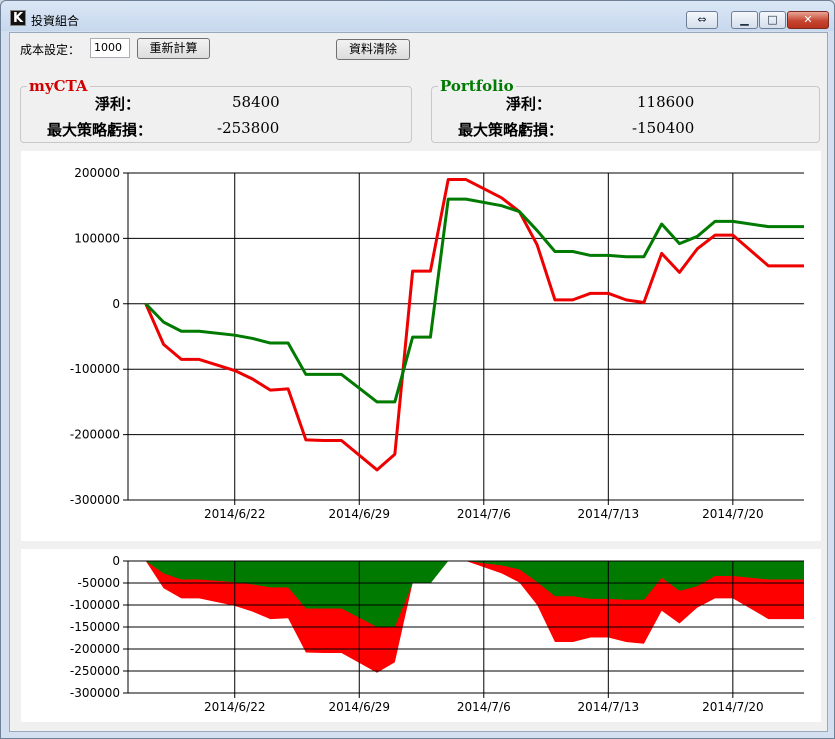 The width and height of the screenshot is (835, 739). I want to click on drawdown-y-tick-label: -50000, so click(98, 583).